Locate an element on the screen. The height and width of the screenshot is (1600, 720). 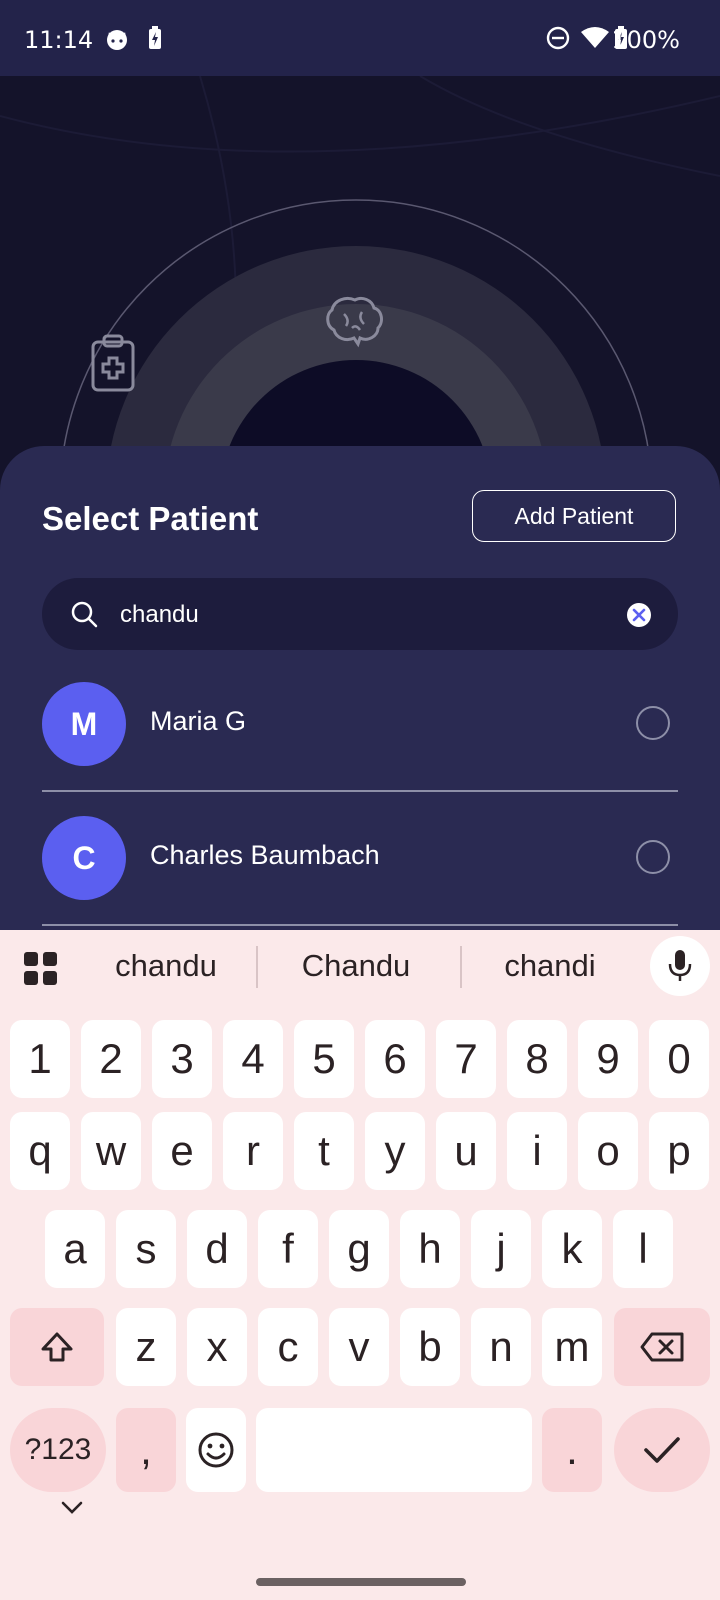
battery-saver-icon is located at coordinates (155, 40).